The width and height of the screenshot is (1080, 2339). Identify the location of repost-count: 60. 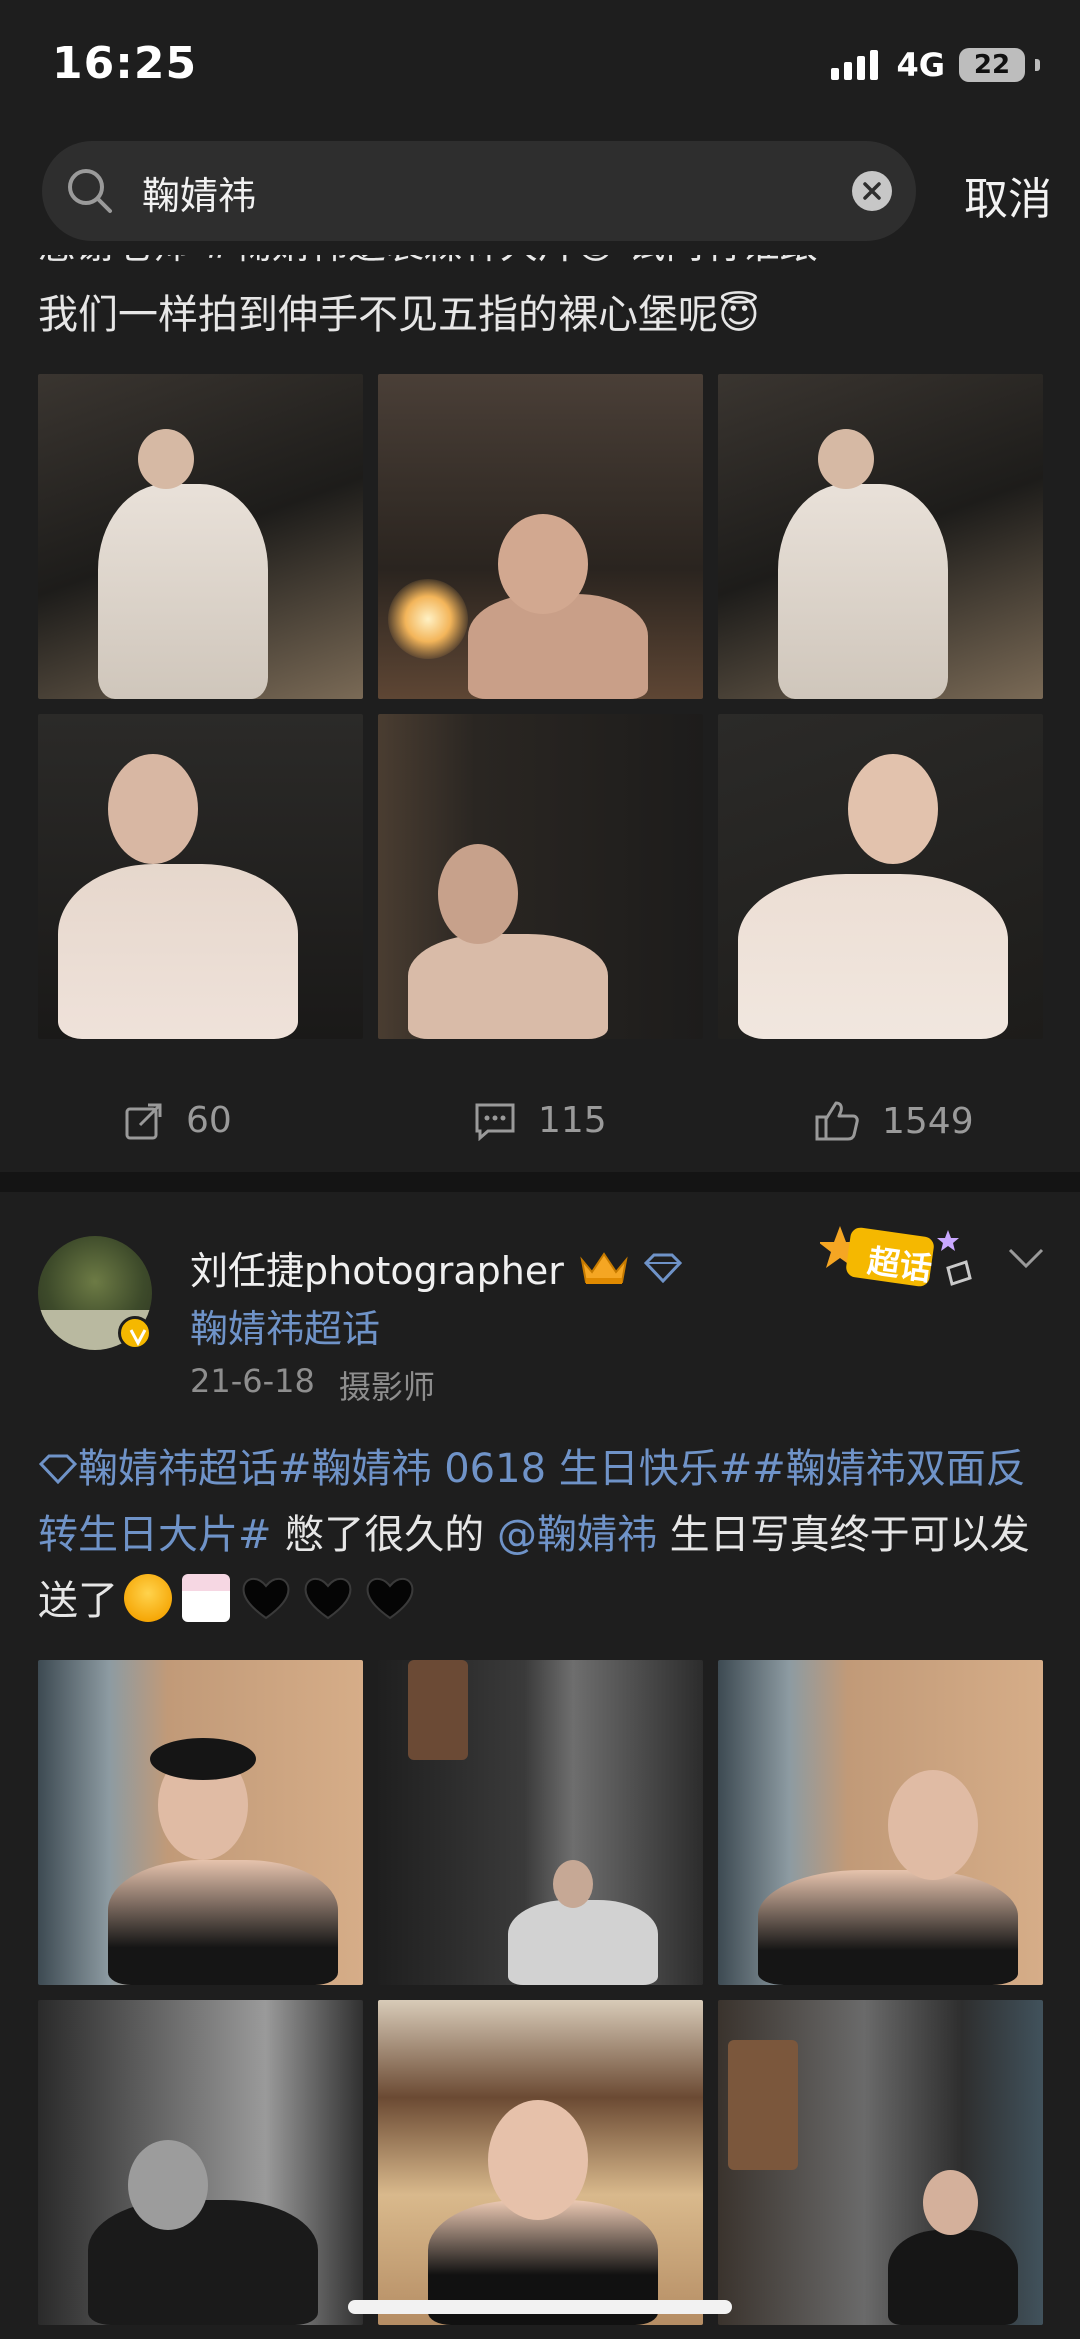
(209, 1120).